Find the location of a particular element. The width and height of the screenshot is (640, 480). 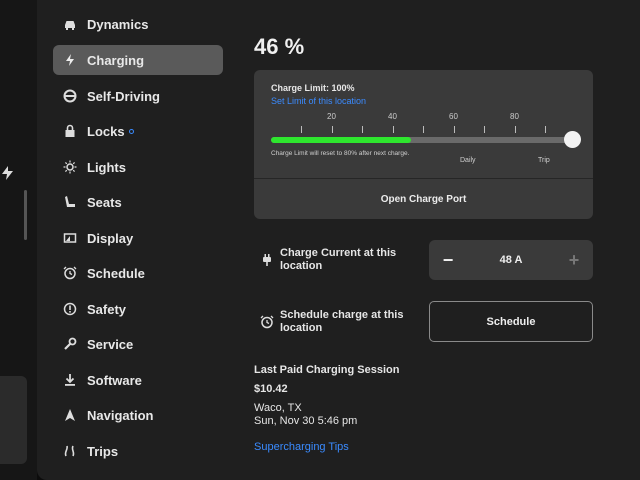

screen-edge is located at coordinates (18, 240).